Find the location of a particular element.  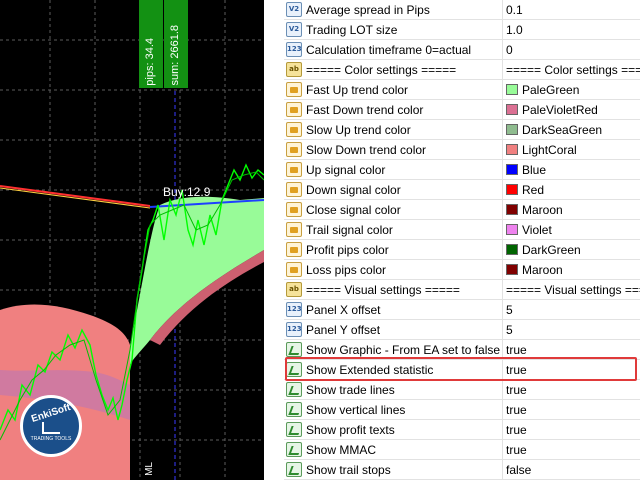

property-row: Fast Up trend color PaleGreen is located at coordinates (462, 90).